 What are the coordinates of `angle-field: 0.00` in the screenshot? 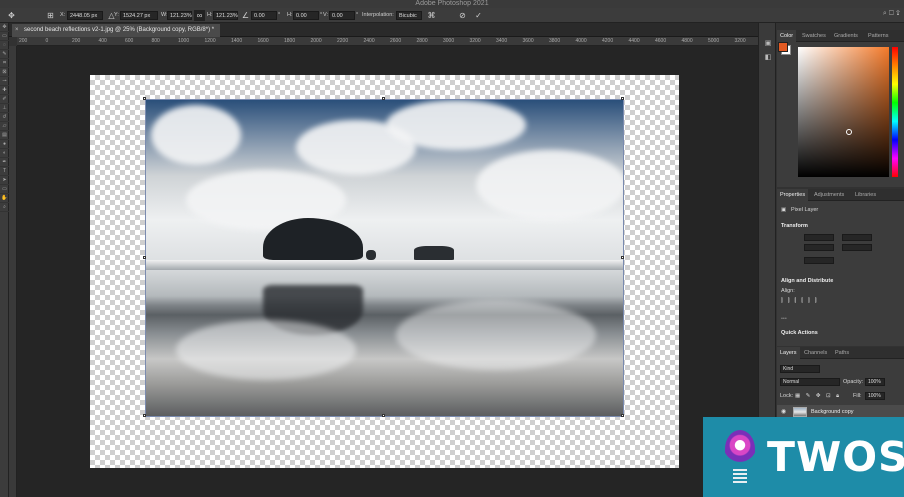 It's located at (264, 15).